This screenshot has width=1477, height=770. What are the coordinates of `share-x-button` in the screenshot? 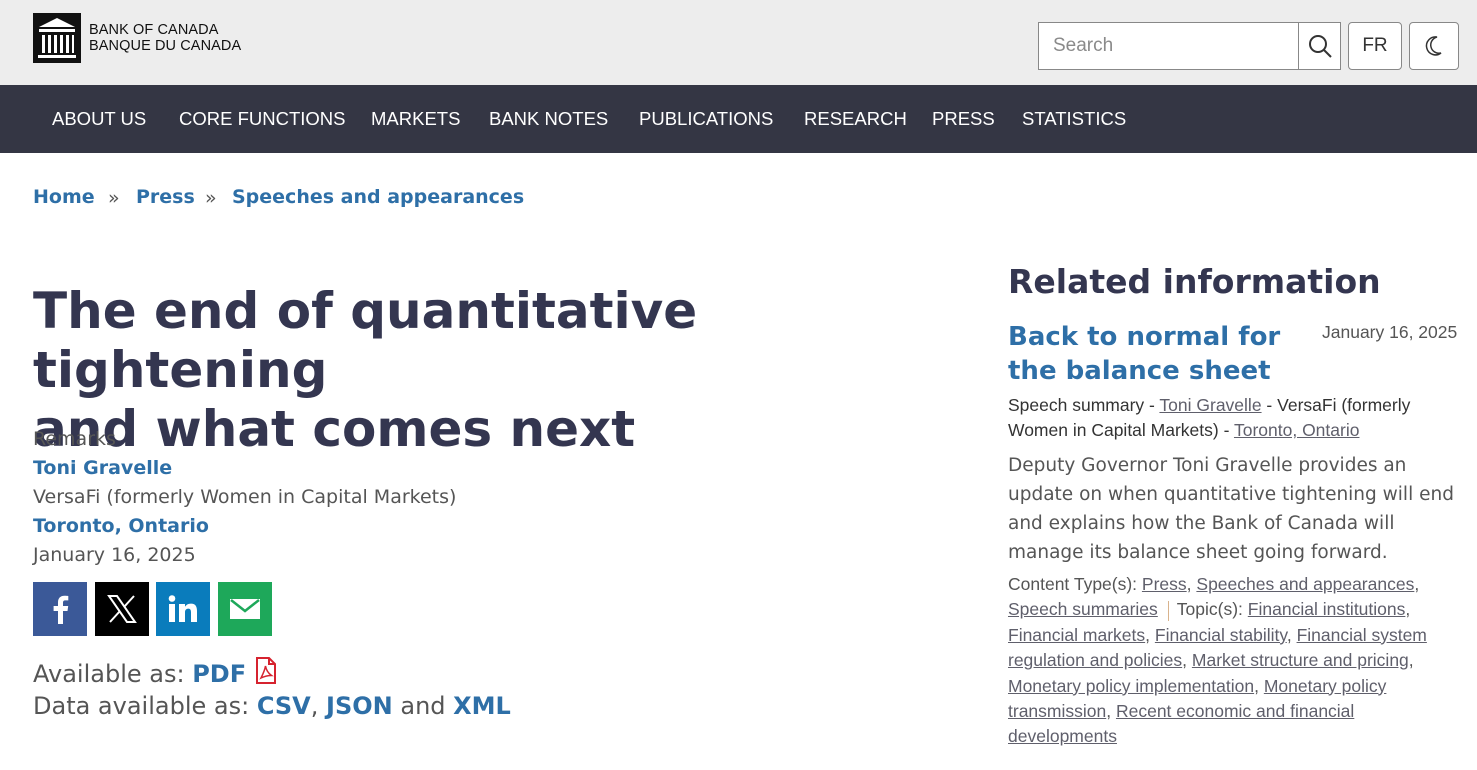 It's located at (122, 609).